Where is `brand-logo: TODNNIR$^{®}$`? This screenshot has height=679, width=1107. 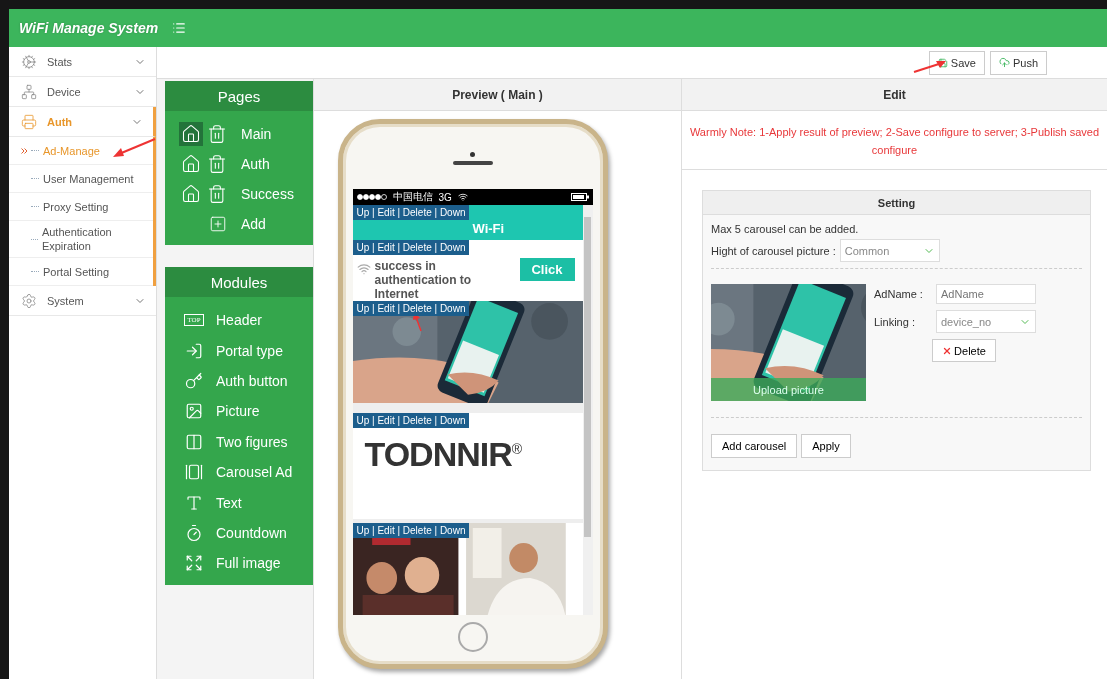 brand-logo: TODNNIR$^{®}$ is located at coordinates (443, 454).